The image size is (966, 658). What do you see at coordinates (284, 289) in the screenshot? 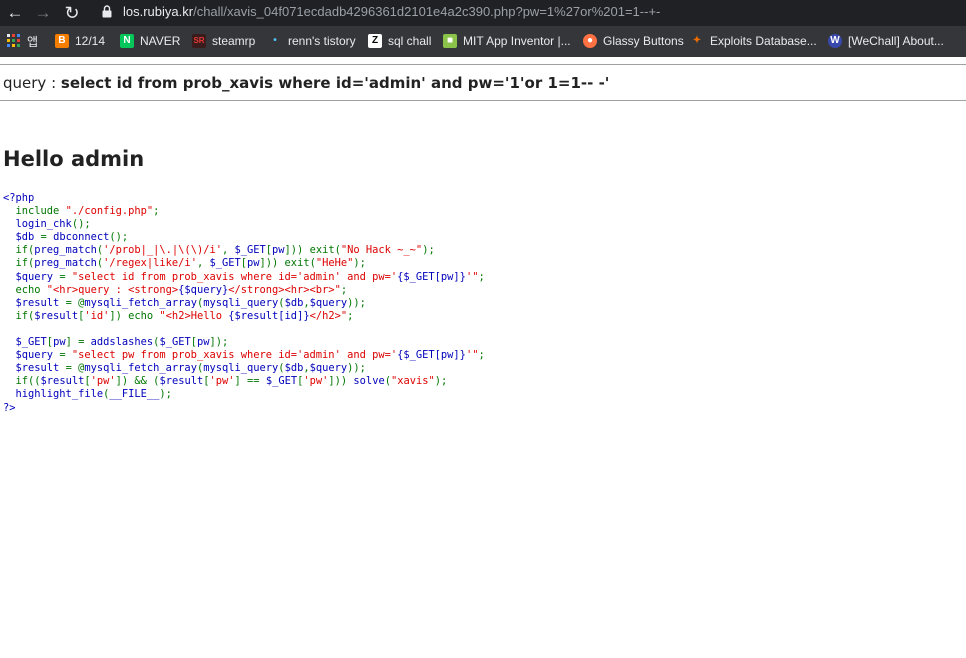
I see `code-token: </strong><hr><br>"` at bounding box center [284, 289].